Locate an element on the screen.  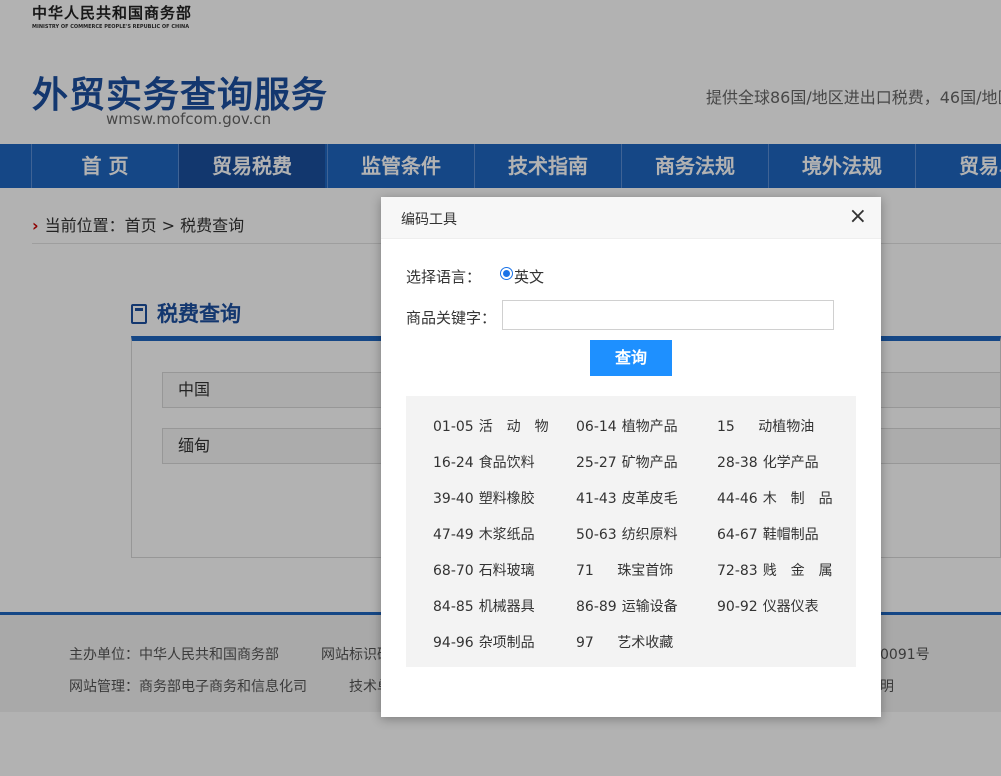
category-item: 44-46 木 制 品 is located at coordinates (775, 498).